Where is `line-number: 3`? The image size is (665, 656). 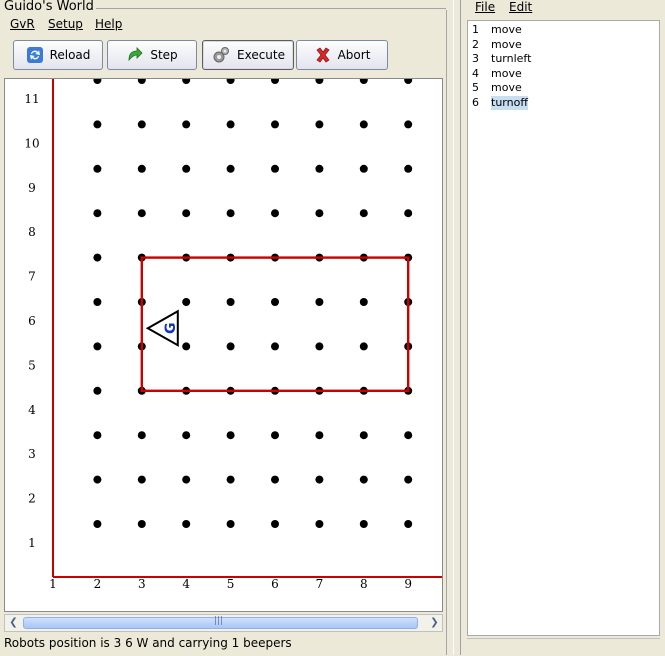
line-number: 3 is located at coordinates (475, 58).